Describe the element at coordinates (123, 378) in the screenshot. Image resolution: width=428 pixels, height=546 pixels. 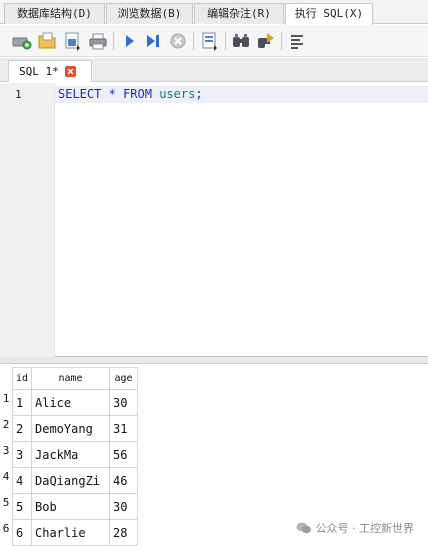
I see `column-header-age: age` at that location.